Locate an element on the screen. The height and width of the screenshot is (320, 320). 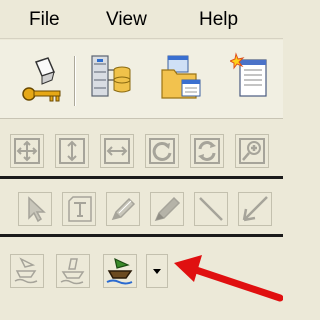
new-document-button is located at coordinates (252, 78).